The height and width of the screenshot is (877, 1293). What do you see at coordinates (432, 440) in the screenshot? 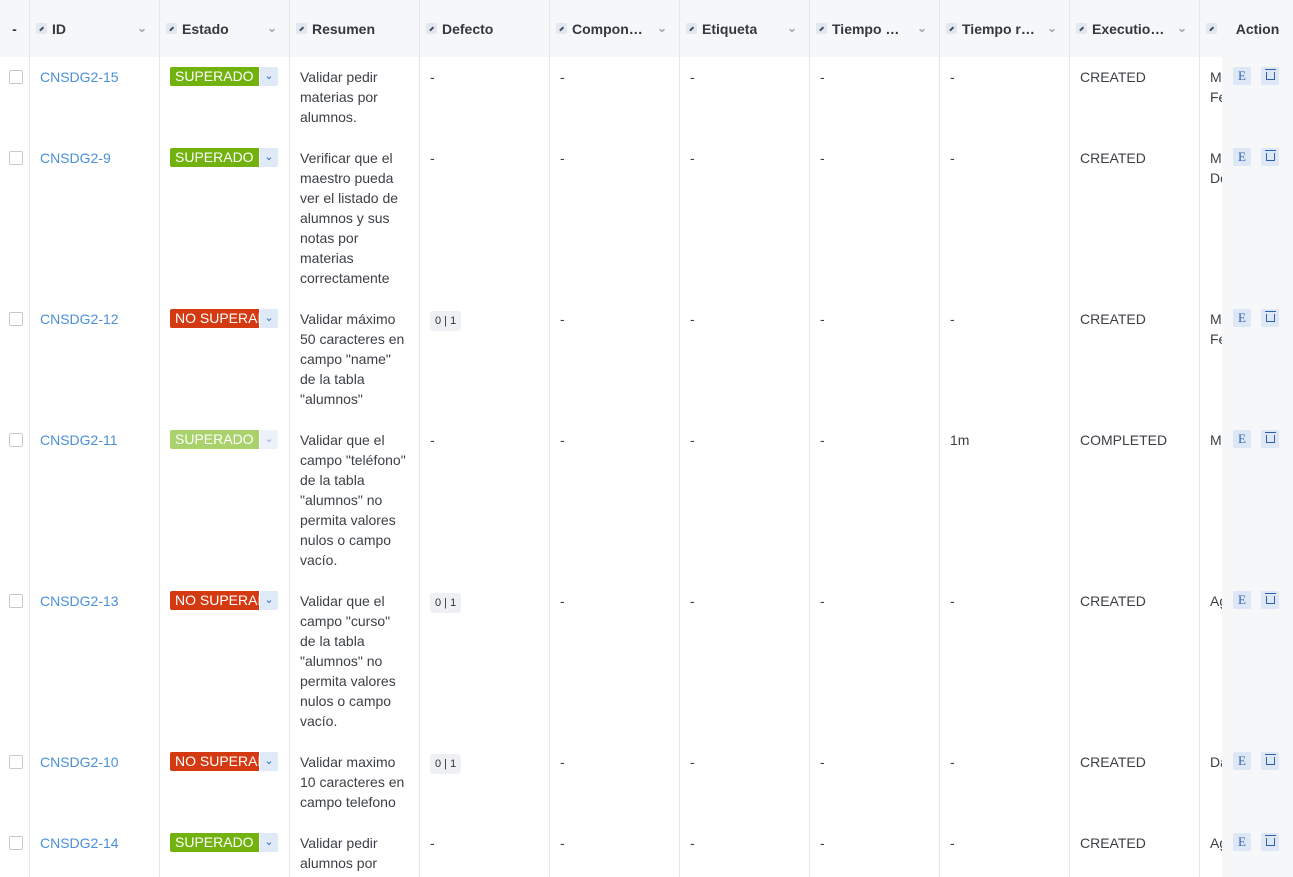
I see `cell-value: -` at bounding box center [432, 440].